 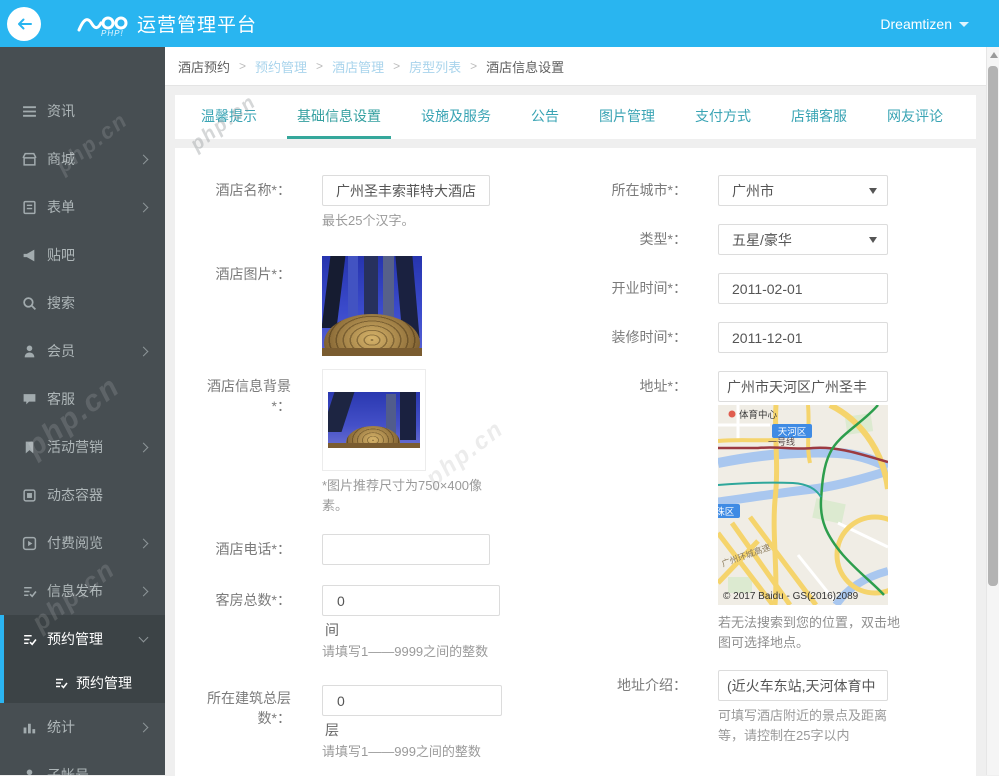 What do you see at coordinates (545, 117) in the screenshot?
I see `tab-announcement: 公告` at bounding box center [545, 117].